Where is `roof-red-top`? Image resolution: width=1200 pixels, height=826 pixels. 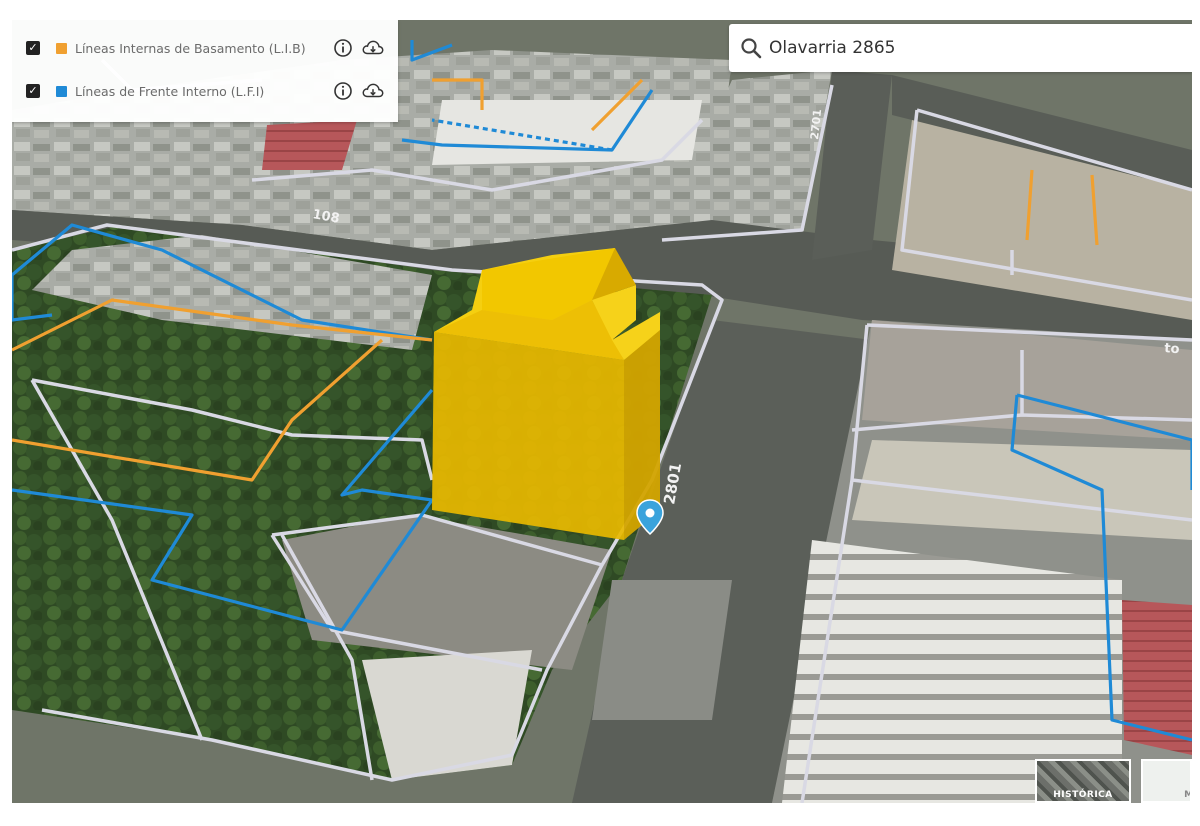 roof-red-top is located at coordinates (309, 145).